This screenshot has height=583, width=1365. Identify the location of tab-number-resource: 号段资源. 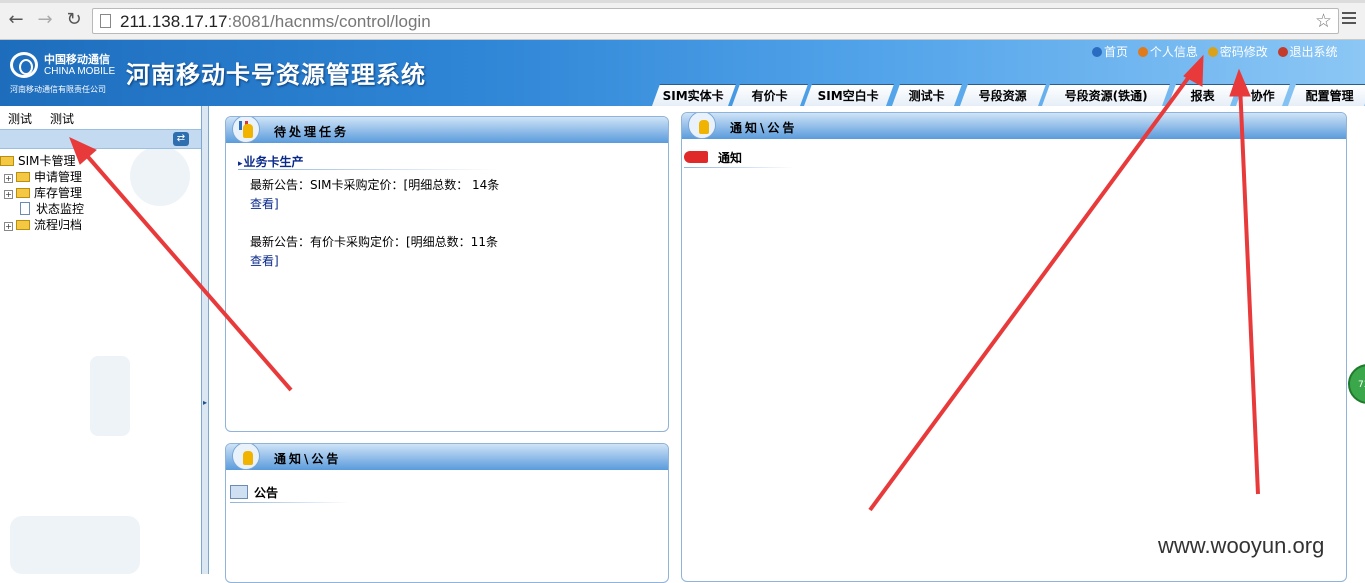
(1003, 95).